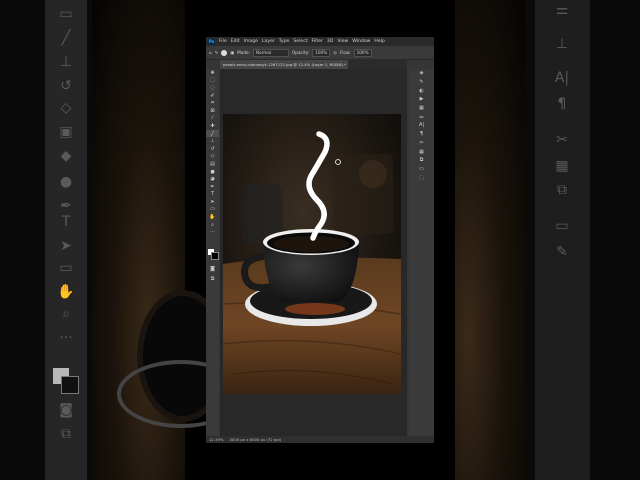  What do you see at coordinates (421, 169) in the screenshot?
I see `folder-icon: ▭` at bounding box center [421, 169].